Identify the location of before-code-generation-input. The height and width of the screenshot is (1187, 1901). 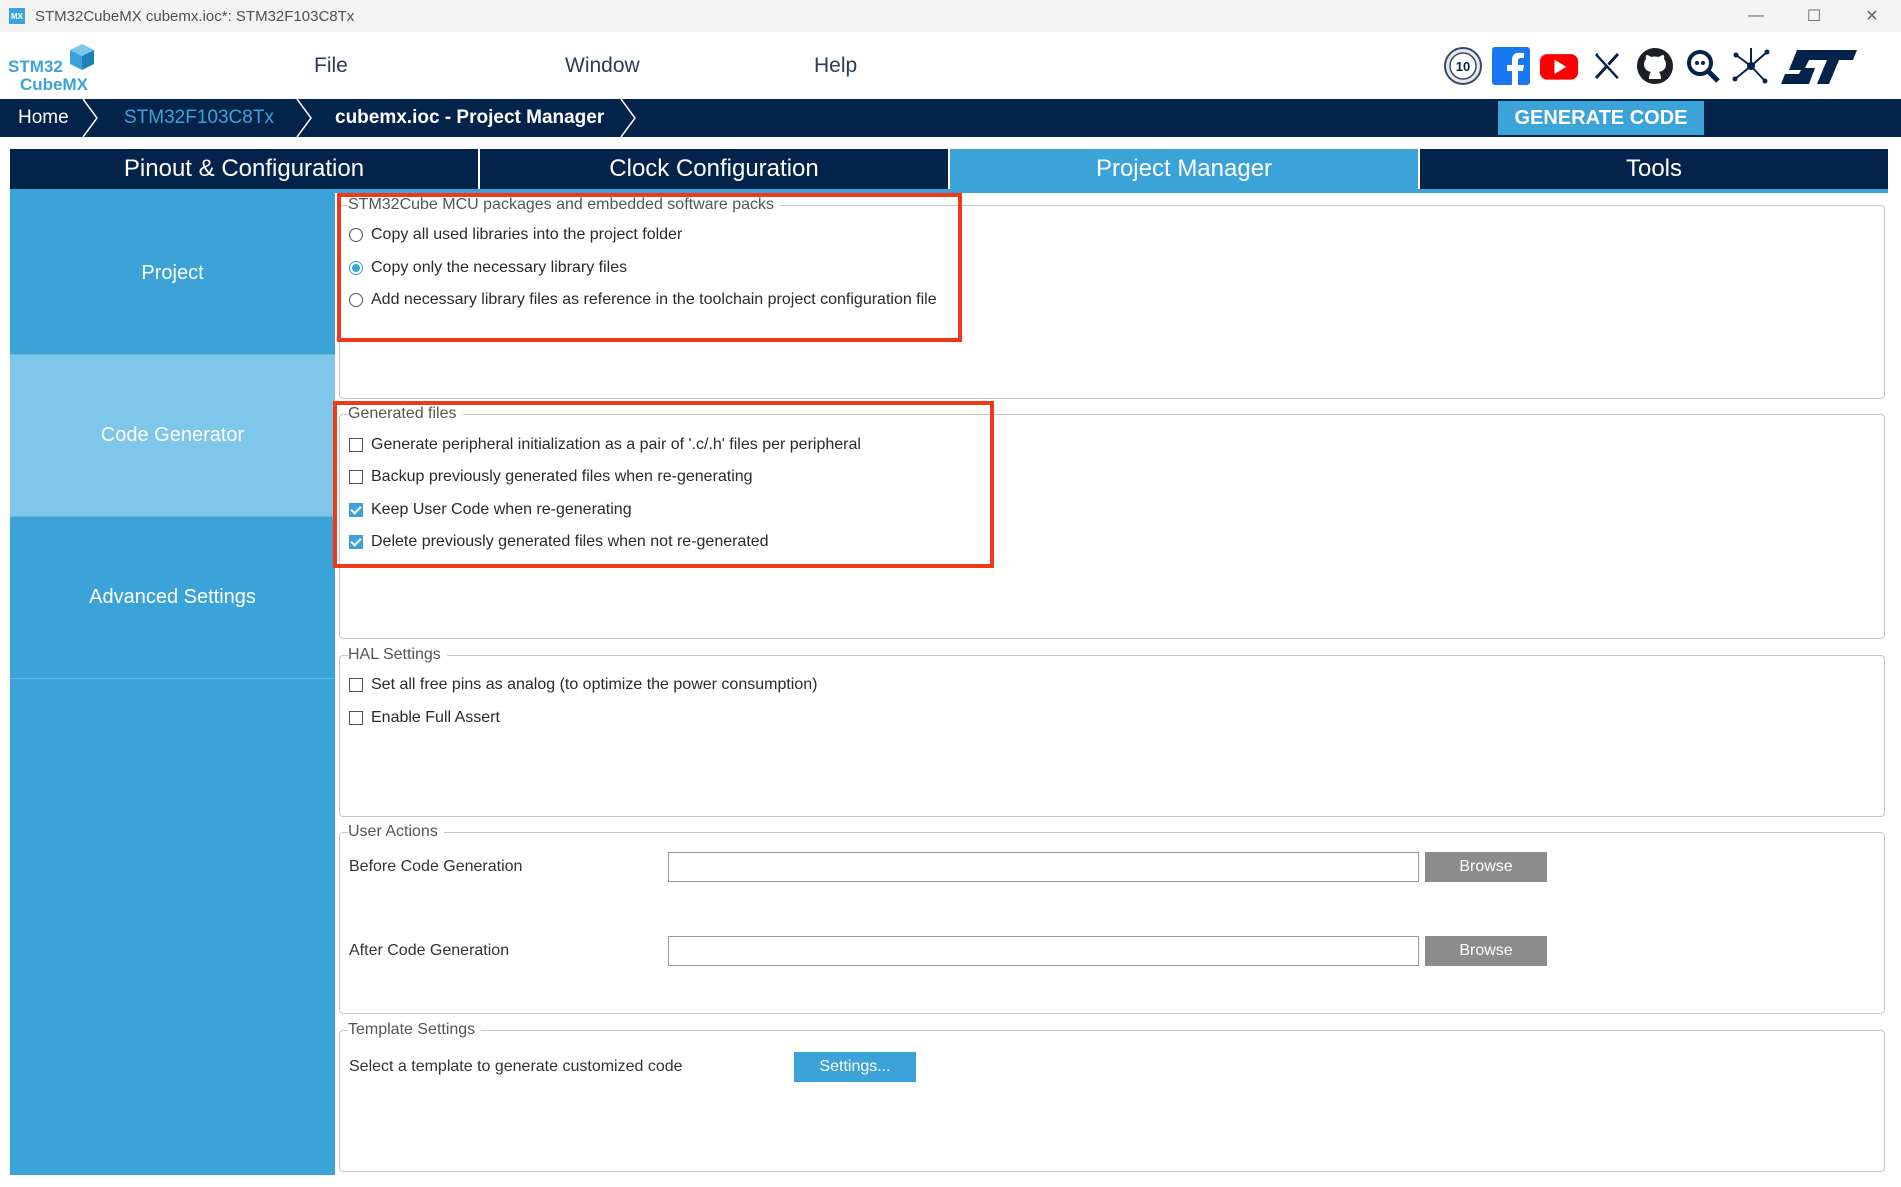
(1043, 867).